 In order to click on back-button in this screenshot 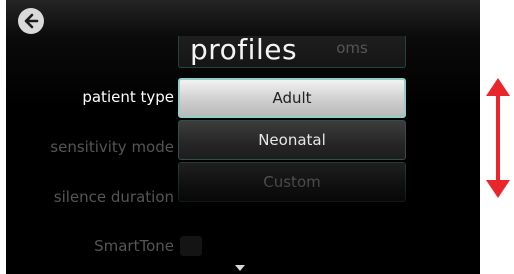, I will do `click(31, 21)`.